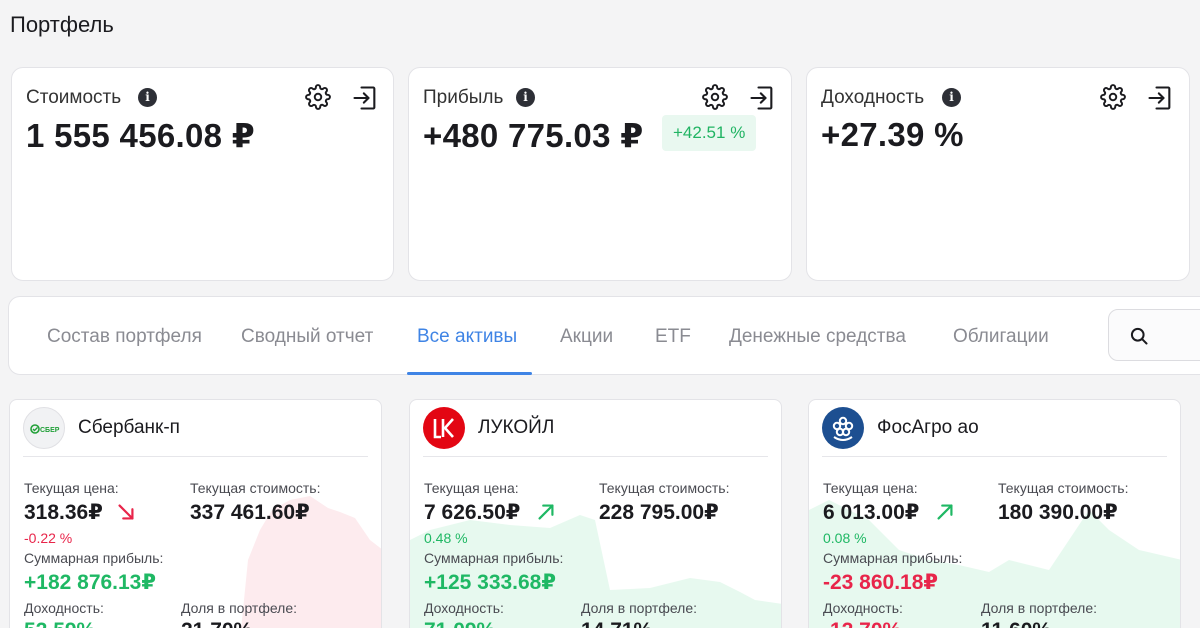 Image resolution: width=1200 pixels, height=628 pixels. Describe the element at coordinates (862, 623) in the screenshot. I see `yield-value: -12.70%` at that location.